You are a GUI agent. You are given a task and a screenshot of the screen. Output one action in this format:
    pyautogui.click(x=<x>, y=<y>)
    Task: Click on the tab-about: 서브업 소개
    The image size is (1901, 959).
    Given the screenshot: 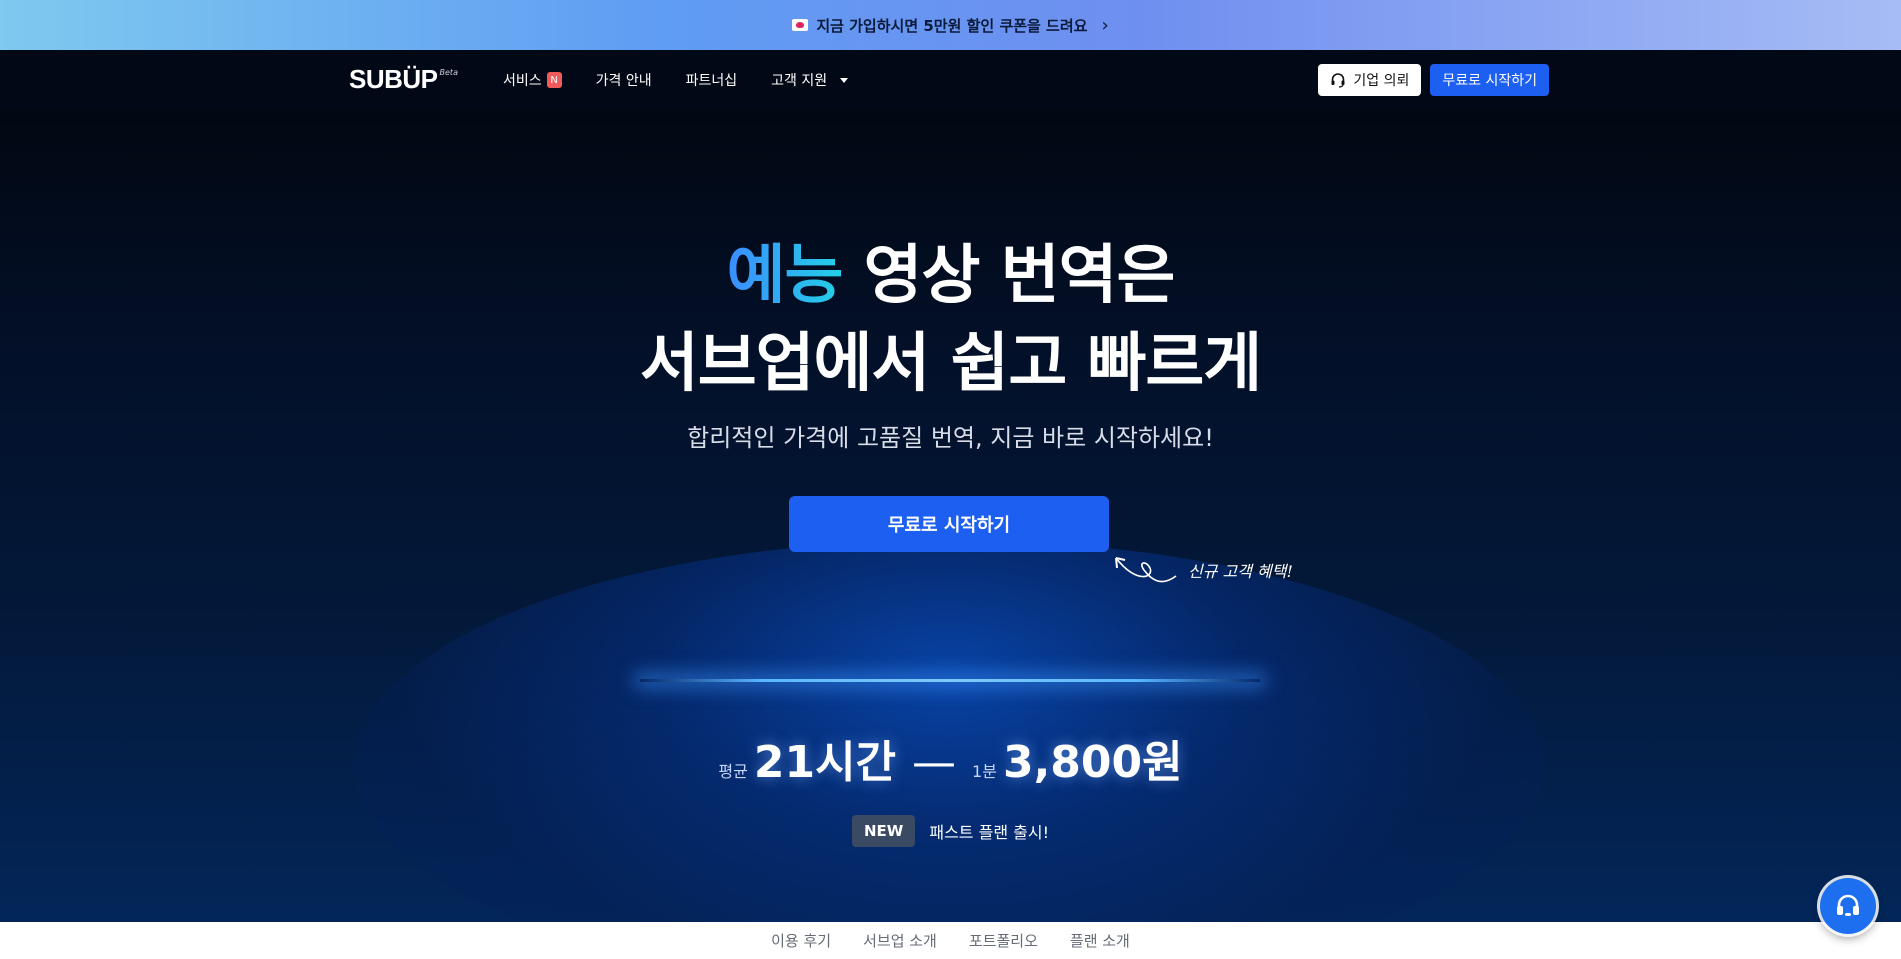 What is the action you would take?
    pyautogui.click(x=900, y=940)
    